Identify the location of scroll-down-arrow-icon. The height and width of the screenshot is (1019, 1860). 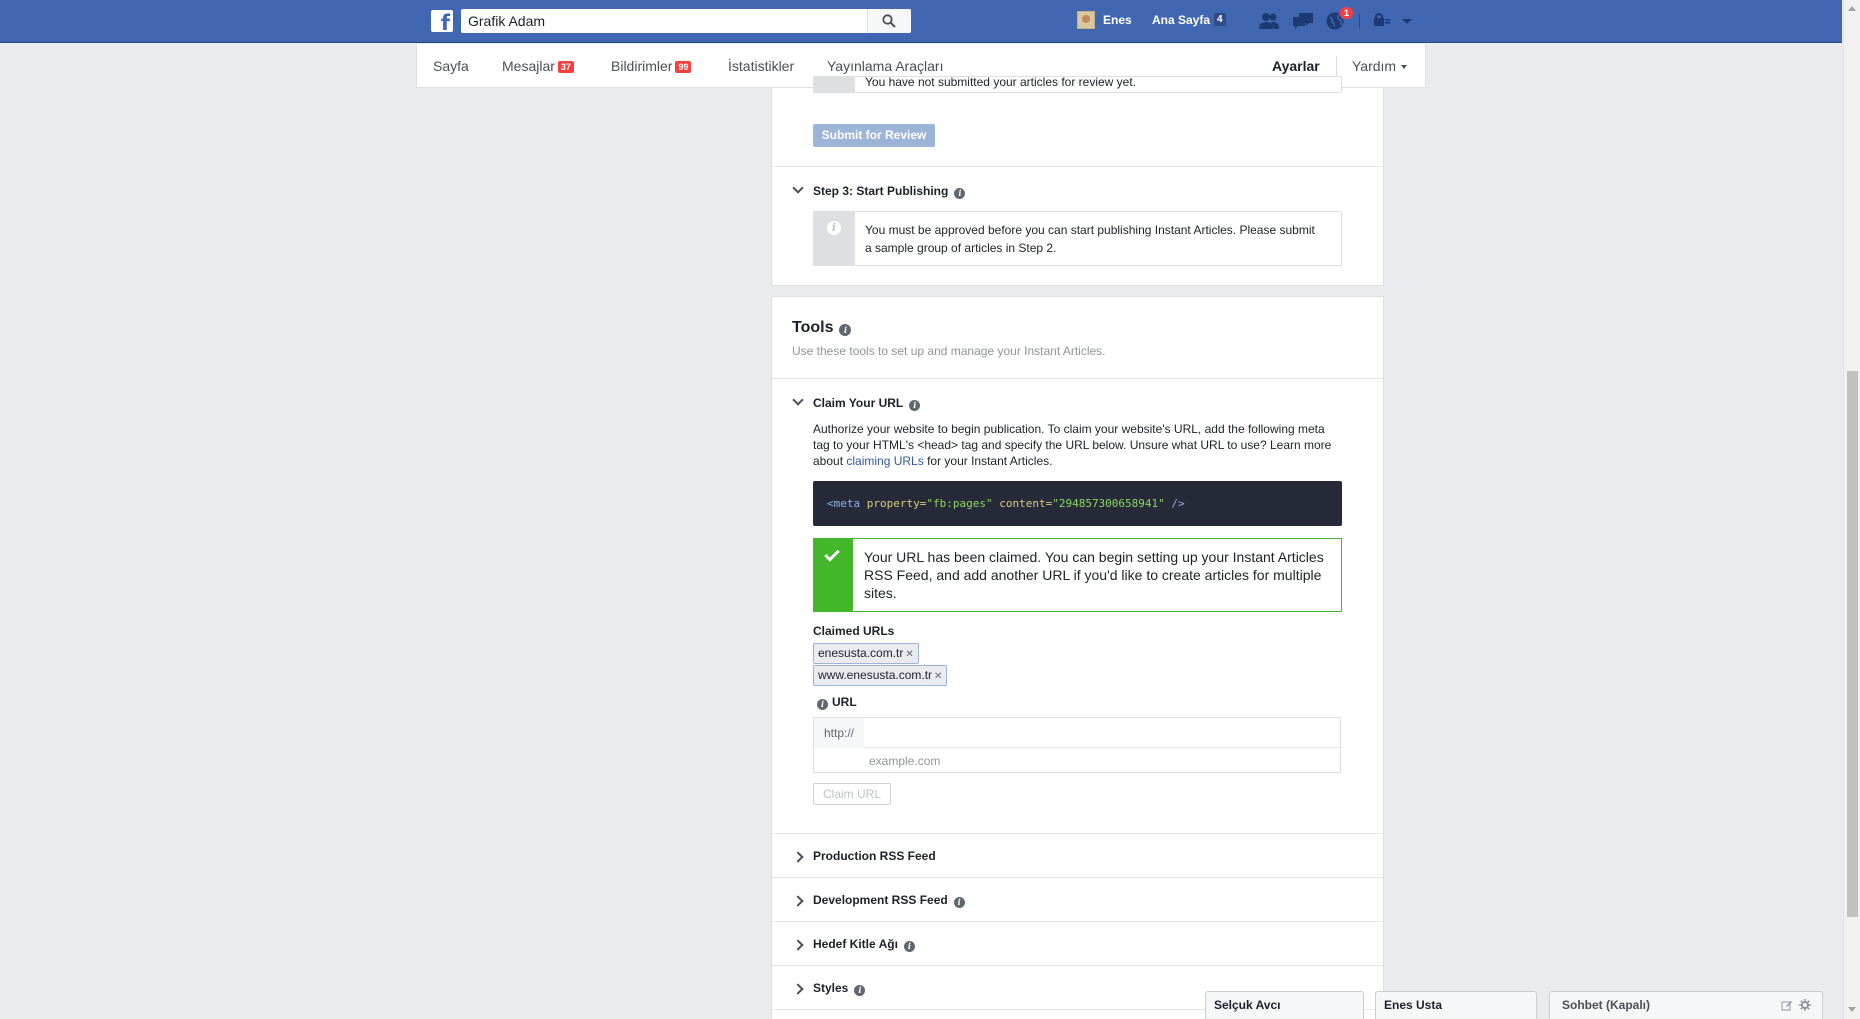
(1852, 1009).